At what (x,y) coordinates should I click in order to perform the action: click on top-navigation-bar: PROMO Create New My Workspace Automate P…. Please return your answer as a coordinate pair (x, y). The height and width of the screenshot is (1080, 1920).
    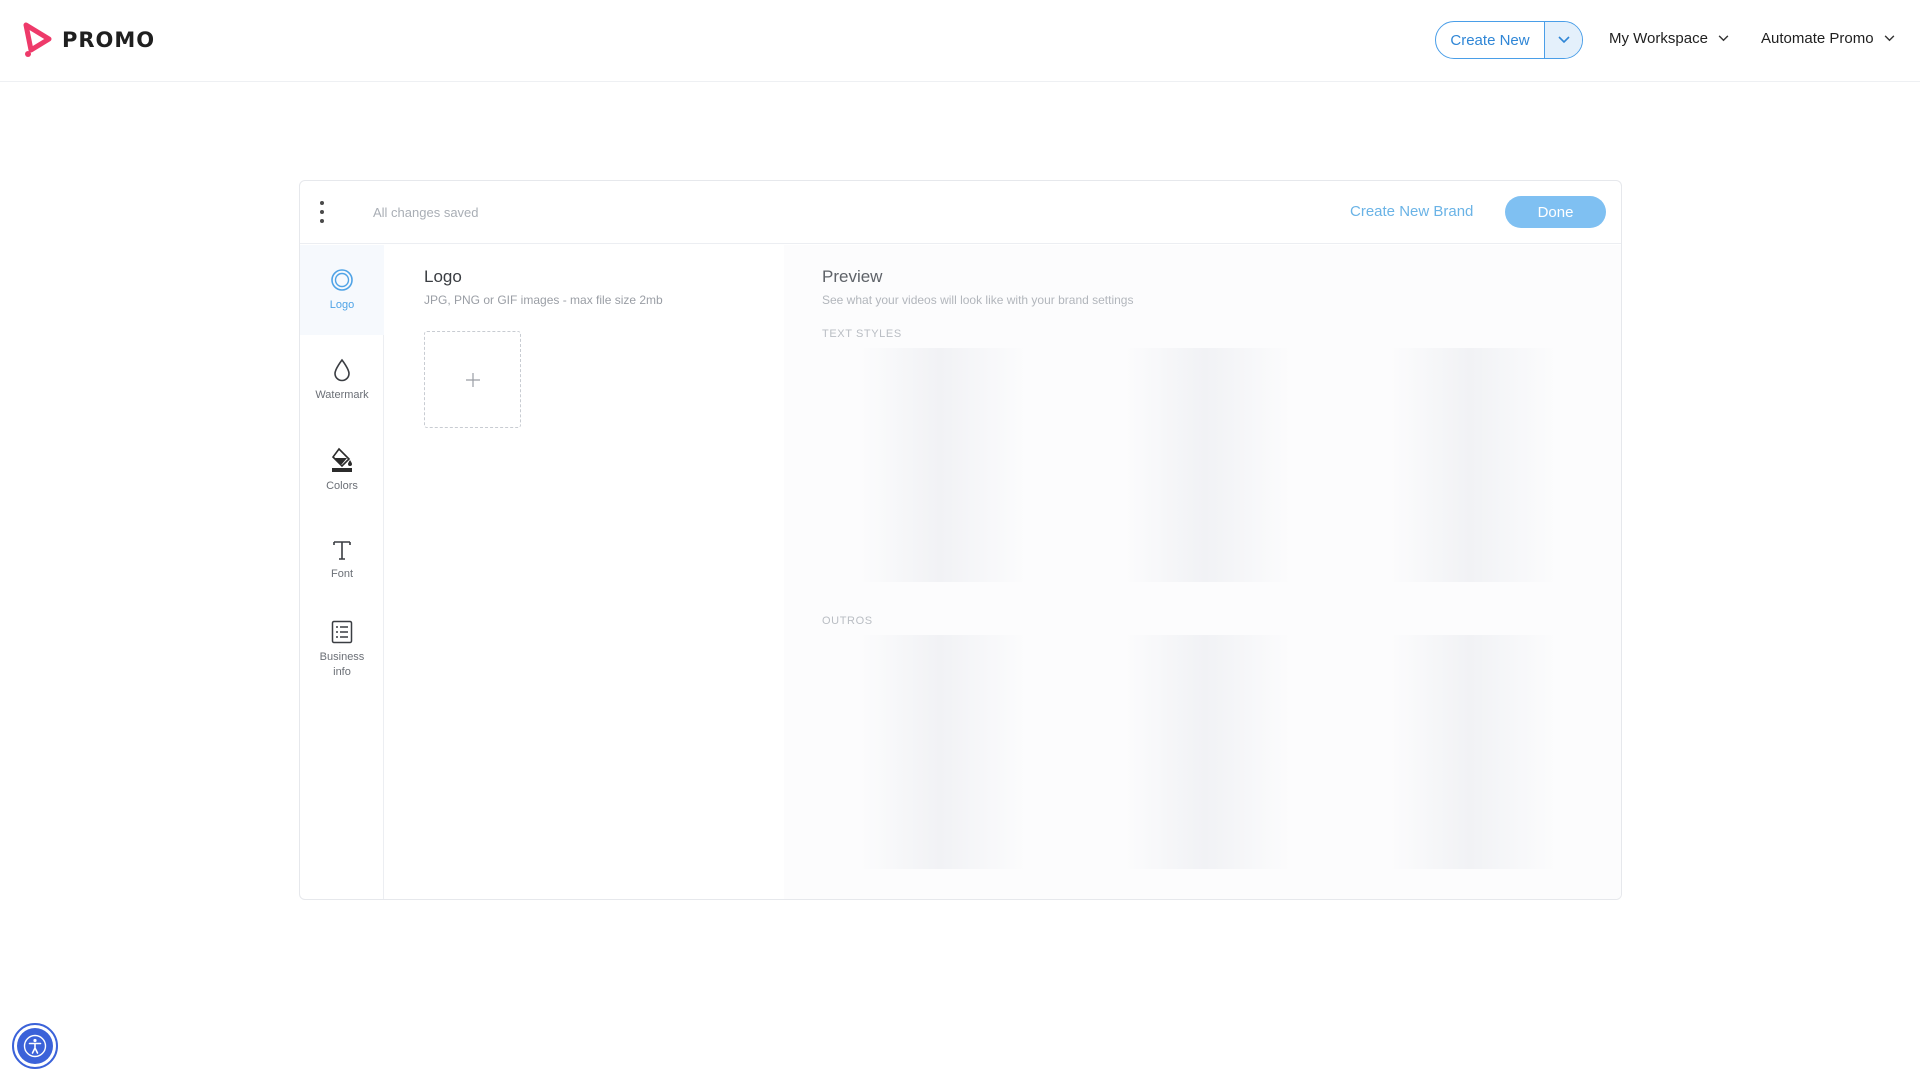
    Looking at the image, I should click on (960, 41).